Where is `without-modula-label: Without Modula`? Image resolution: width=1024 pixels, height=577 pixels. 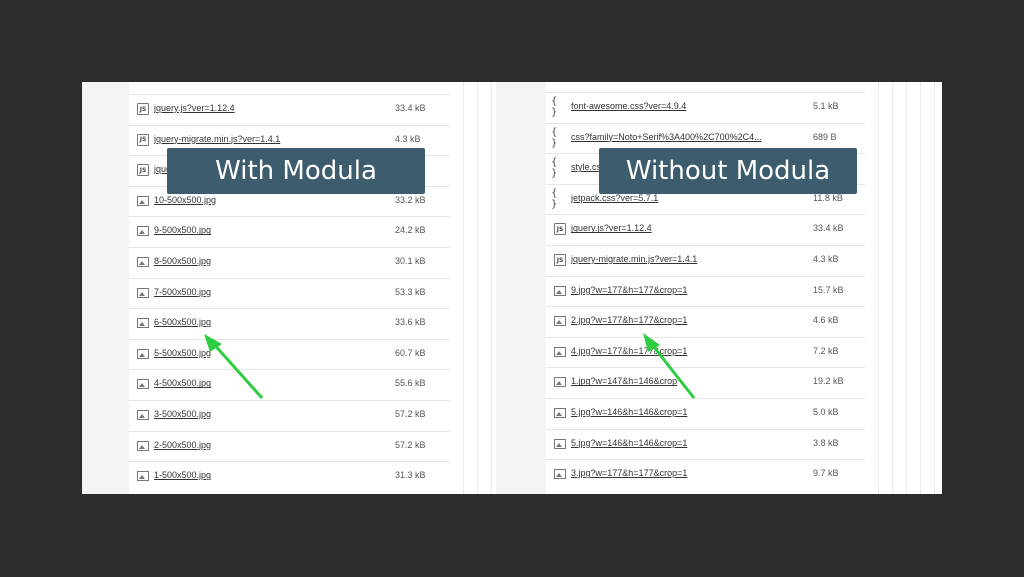 without-modula-label: Without Modula is located at coordinates (728, 171).